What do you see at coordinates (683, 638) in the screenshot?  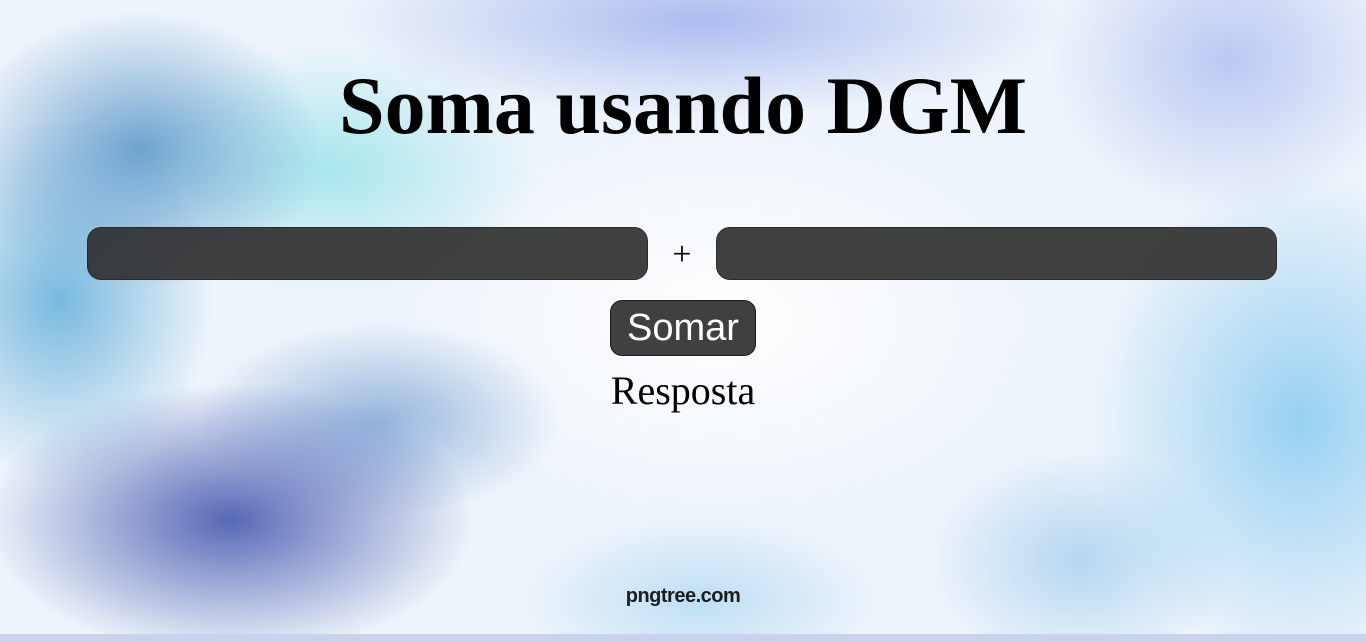 I see `bottom-divider` at bounding box center [683, 638].